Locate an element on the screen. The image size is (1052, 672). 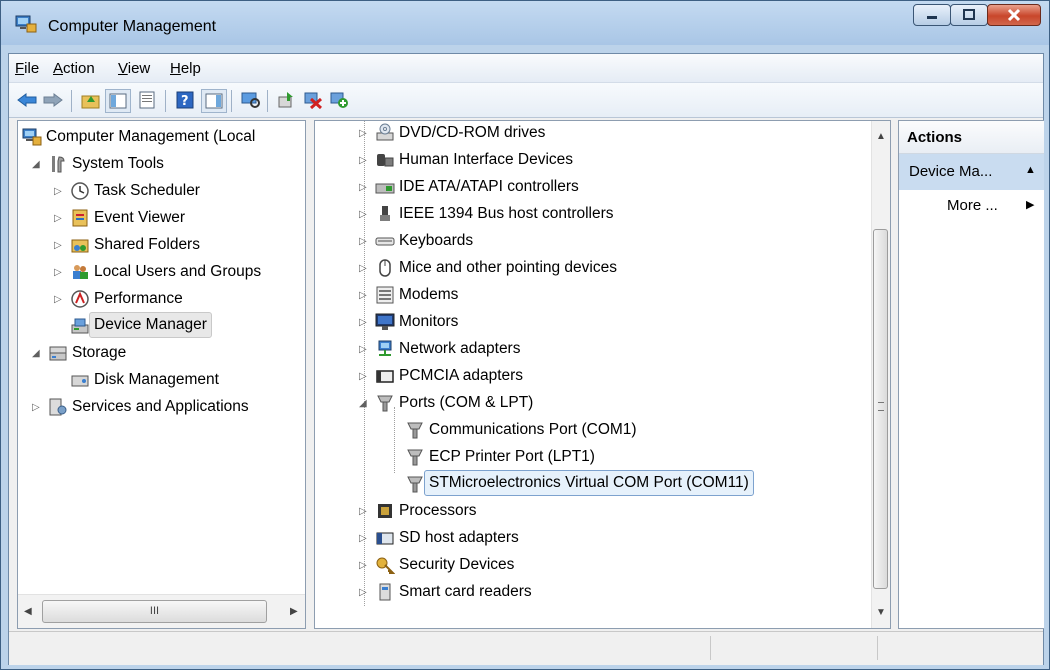
shared-folder-icon is located at coordinates (80, 245).